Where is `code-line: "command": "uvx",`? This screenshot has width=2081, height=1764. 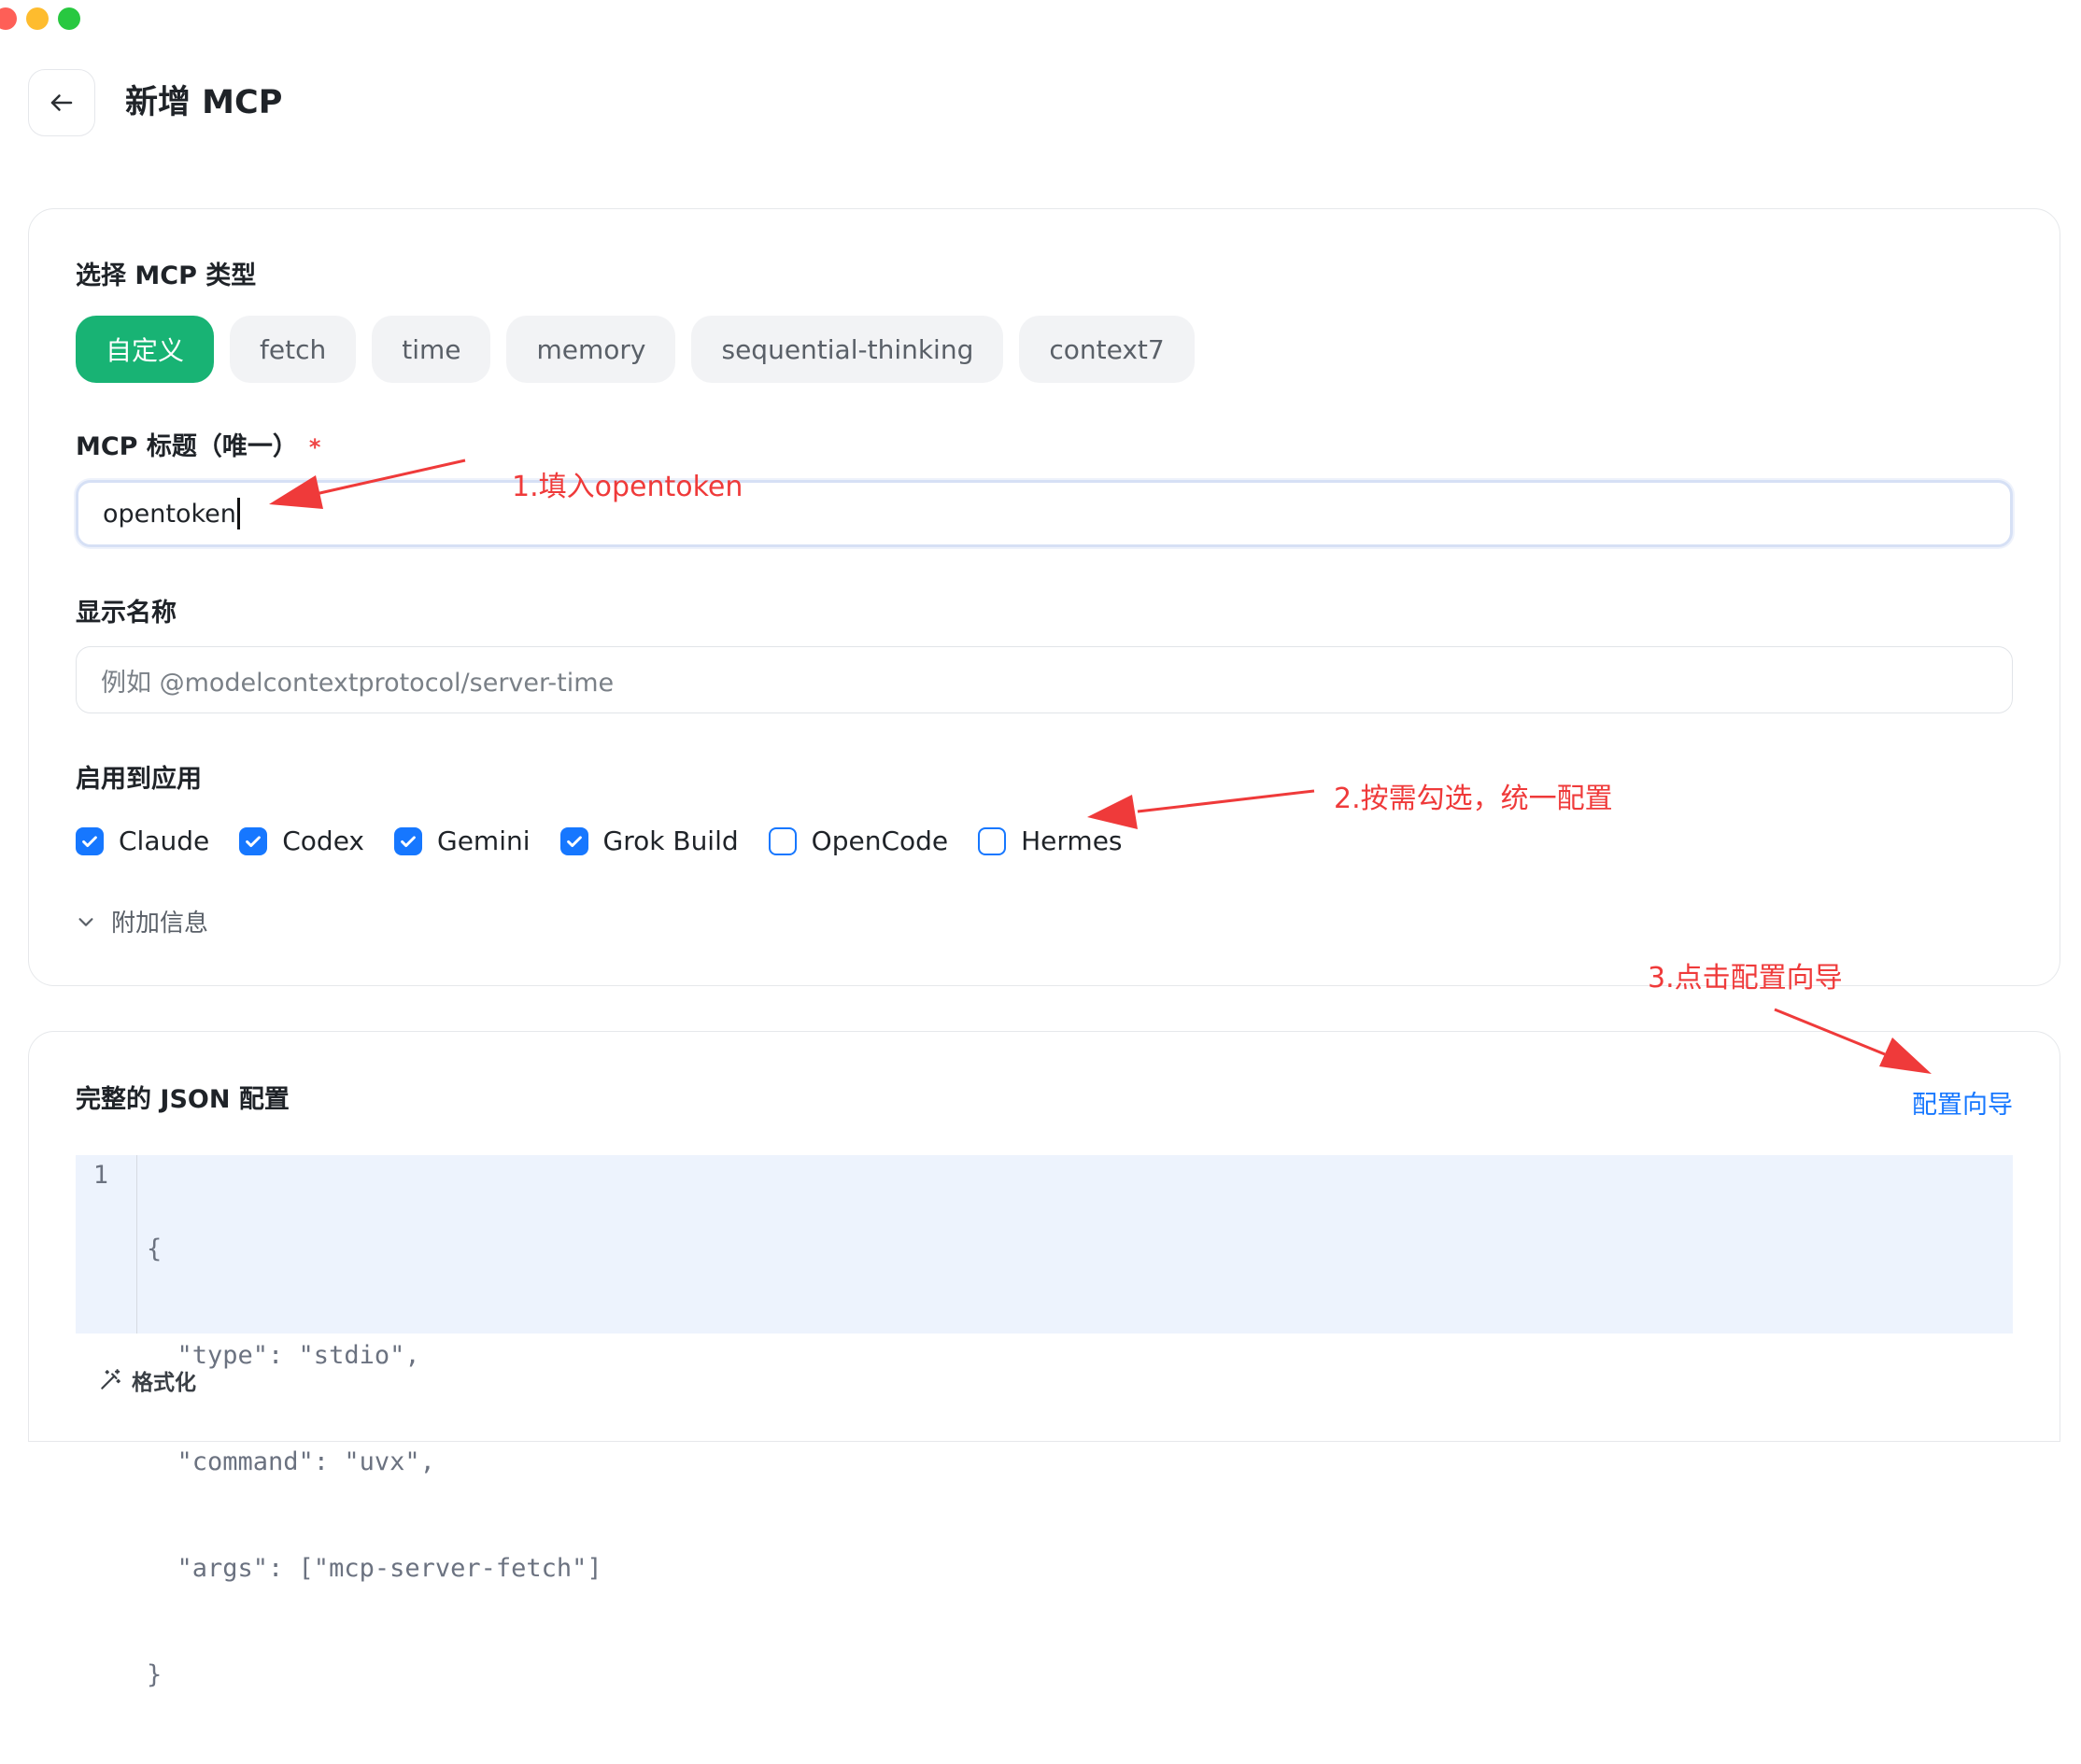 code-line: "command": "uvx", is located at coordinates (291, 1461).